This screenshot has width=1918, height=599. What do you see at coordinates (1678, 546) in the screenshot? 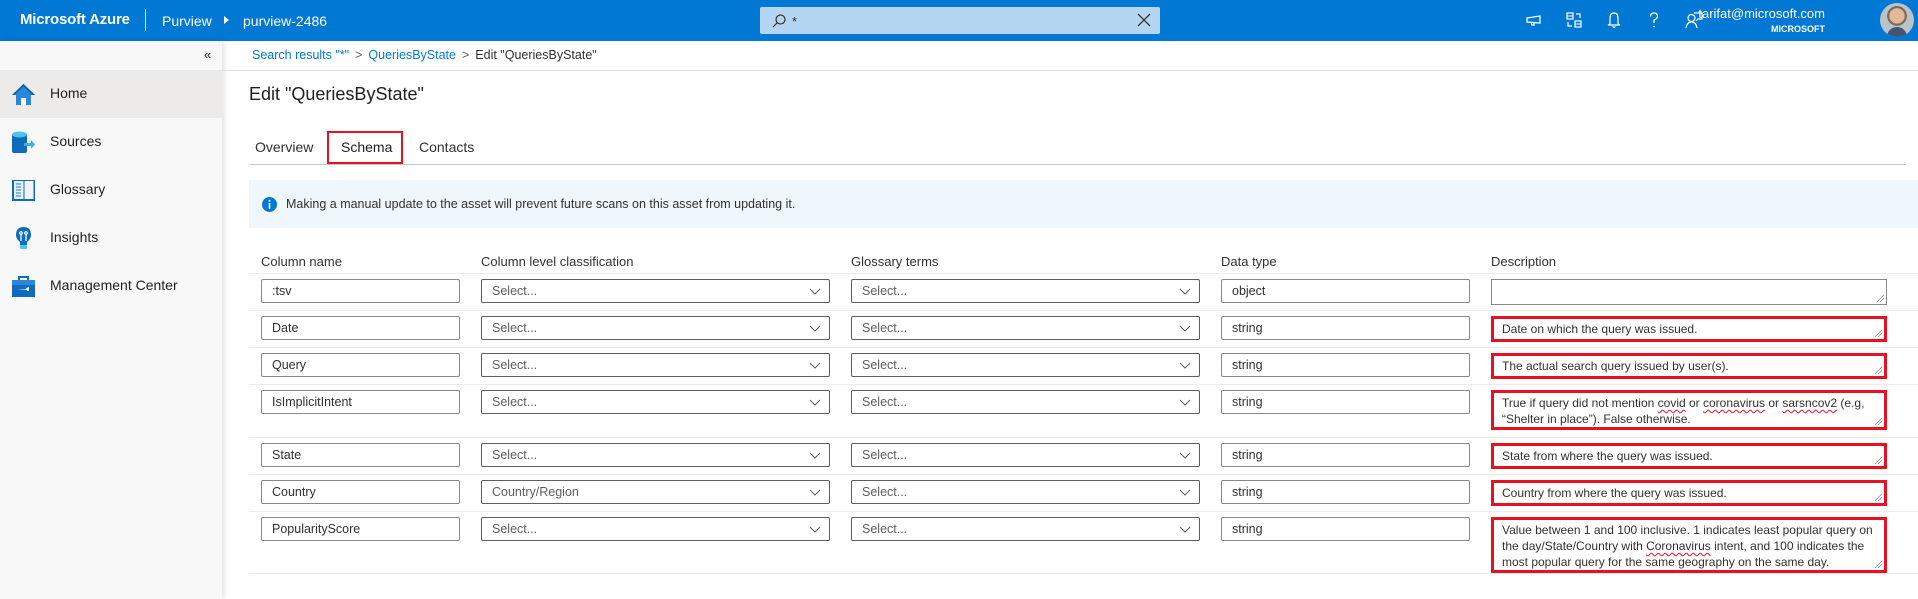
I see `misspelled-word: Coronavirus` at bounding box center [1678, 546].